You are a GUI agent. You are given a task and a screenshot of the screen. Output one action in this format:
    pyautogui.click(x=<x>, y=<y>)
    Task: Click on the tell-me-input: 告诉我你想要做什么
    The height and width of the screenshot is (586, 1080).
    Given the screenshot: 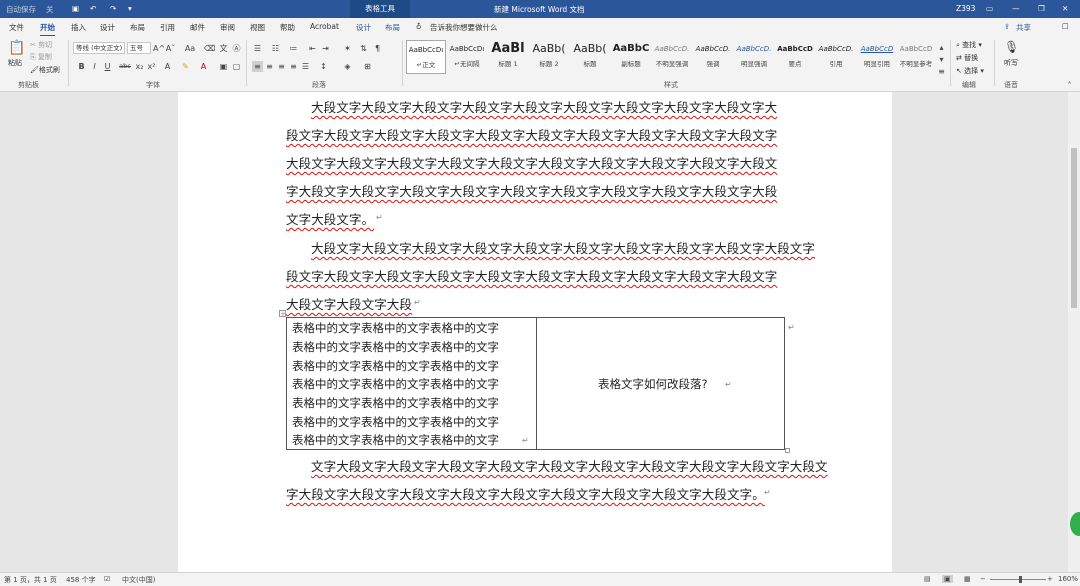 What is the action you would take?
    pyautogui.click(x=464, y=27)
    